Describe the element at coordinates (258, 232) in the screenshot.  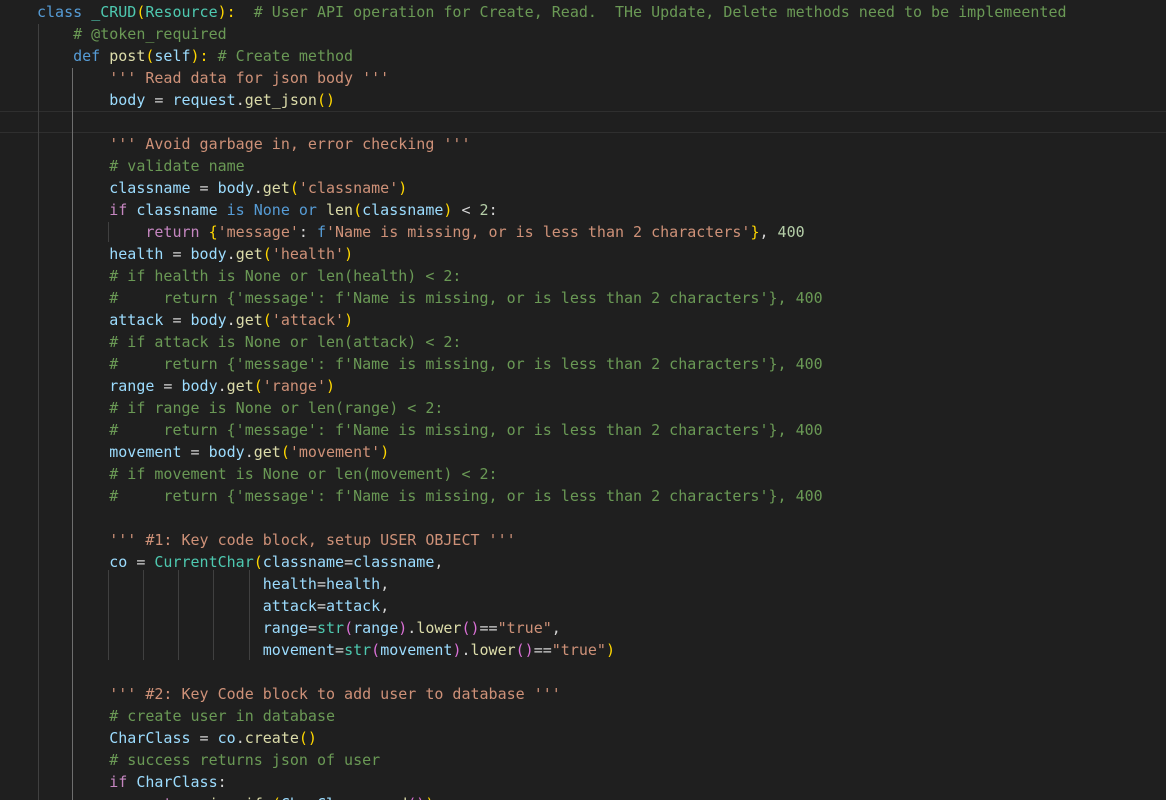
I see `code-token: 'message'` at that location.